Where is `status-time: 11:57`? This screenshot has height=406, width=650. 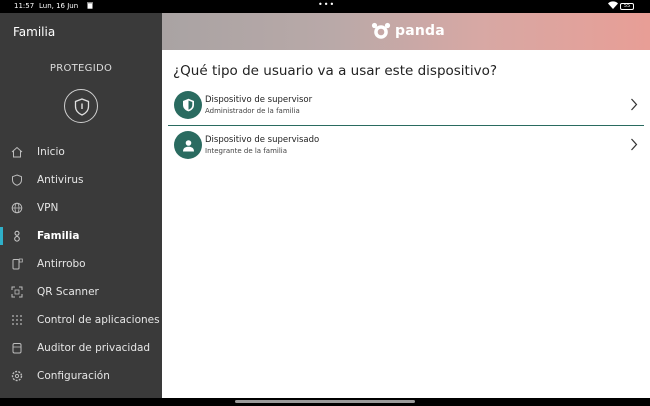 status-time: 11:57 is located at coordinates (24, 6).